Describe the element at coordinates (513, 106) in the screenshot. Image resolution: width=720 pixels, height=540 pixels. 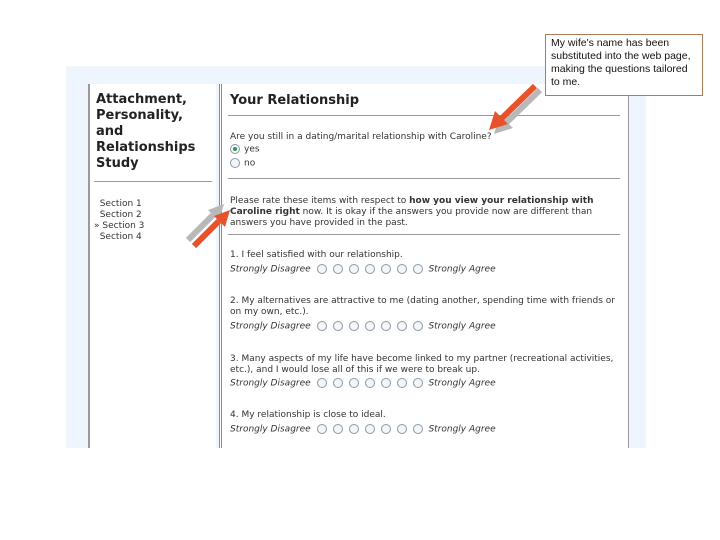
I see `arrow-to-question` at that location.